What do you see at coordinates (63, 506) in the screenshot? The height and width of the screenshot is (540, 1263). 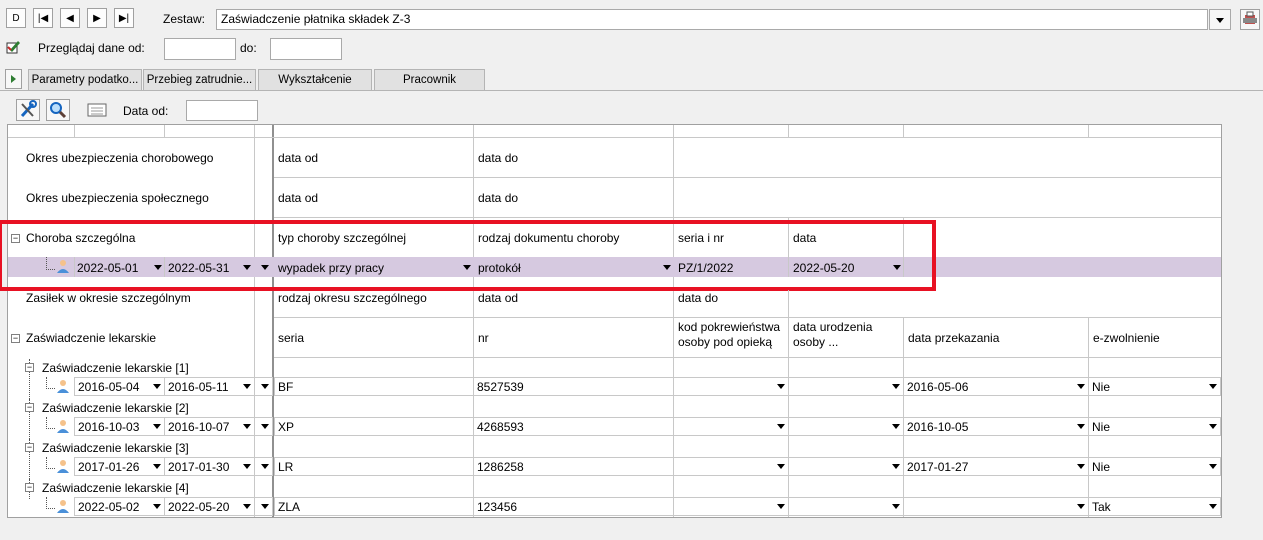 I see `person-icon` at bounding box center [63, 506].